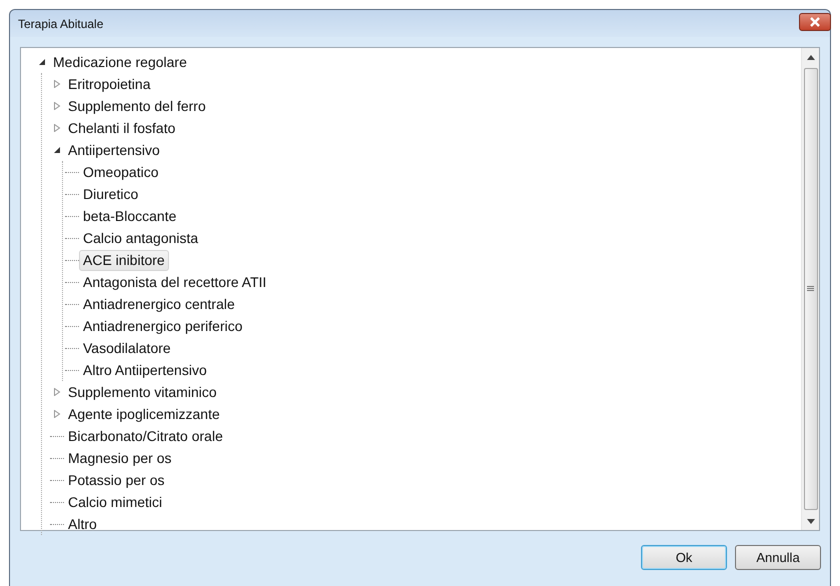 The image size is (840, 586). What do you see at coordinates (140, 238) in the screenshot?
I see `tree-item: Calcio antagonista` at bounding box center [140, 238].